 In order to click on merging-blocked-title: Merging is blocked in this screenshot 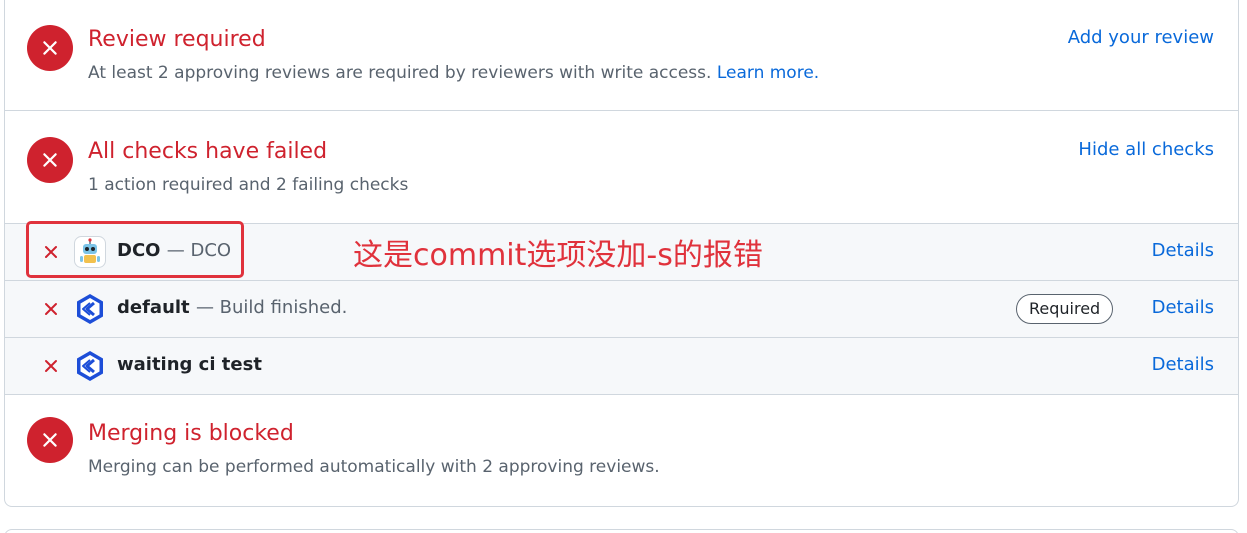, I will do `click(191, 433)`.